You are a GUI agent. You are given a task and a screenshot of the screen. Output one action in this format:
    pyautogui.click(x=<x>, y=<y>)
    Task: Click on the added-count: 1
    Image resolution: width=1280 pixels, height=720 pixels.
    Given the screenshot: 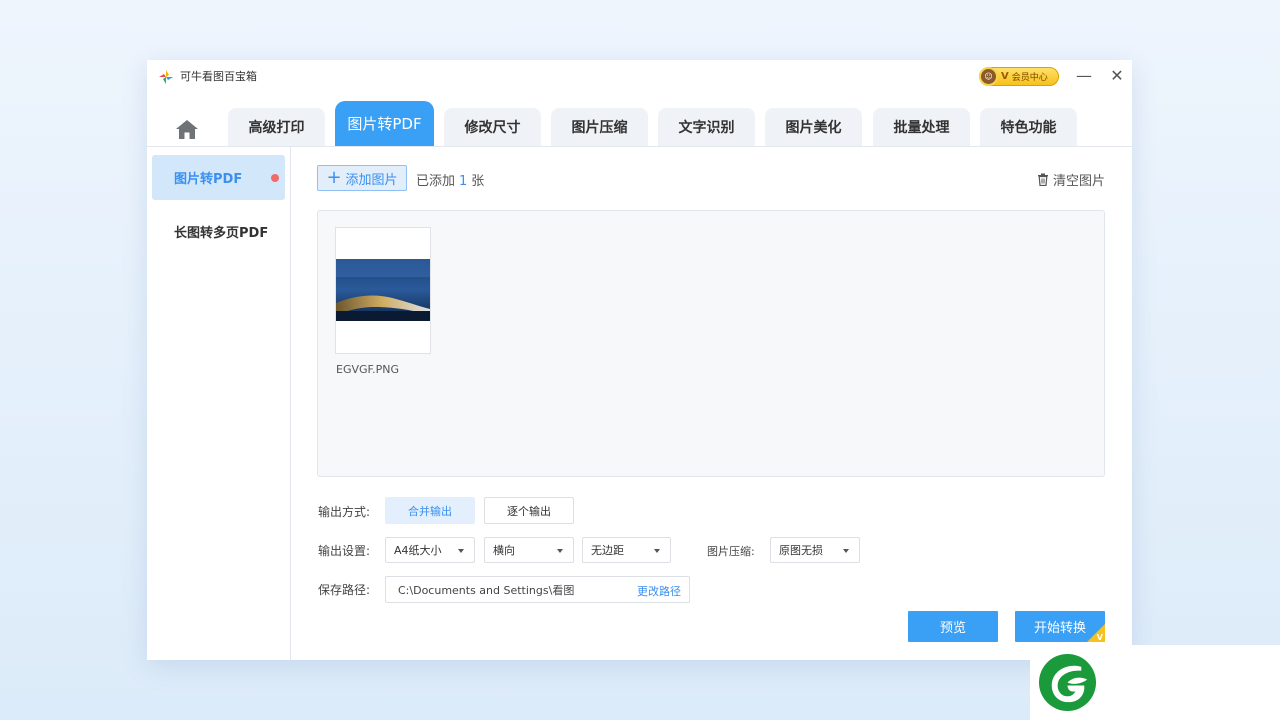 What is the action you would take?
    pyautogui.click(x=463, y=181)
    